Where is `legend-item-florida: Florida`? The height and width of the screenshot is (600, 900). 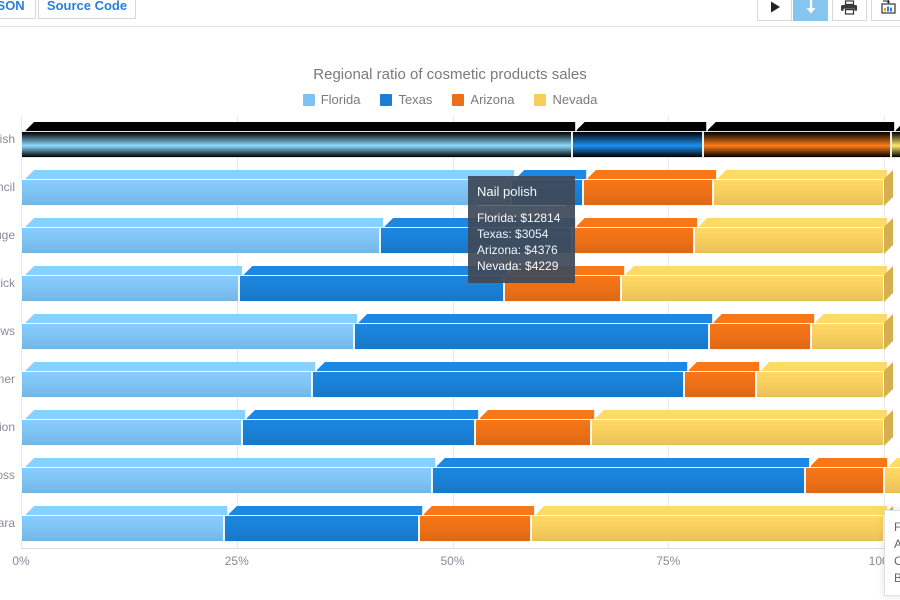
legend-item-florida: Florida is located at coordinates (331, 99).